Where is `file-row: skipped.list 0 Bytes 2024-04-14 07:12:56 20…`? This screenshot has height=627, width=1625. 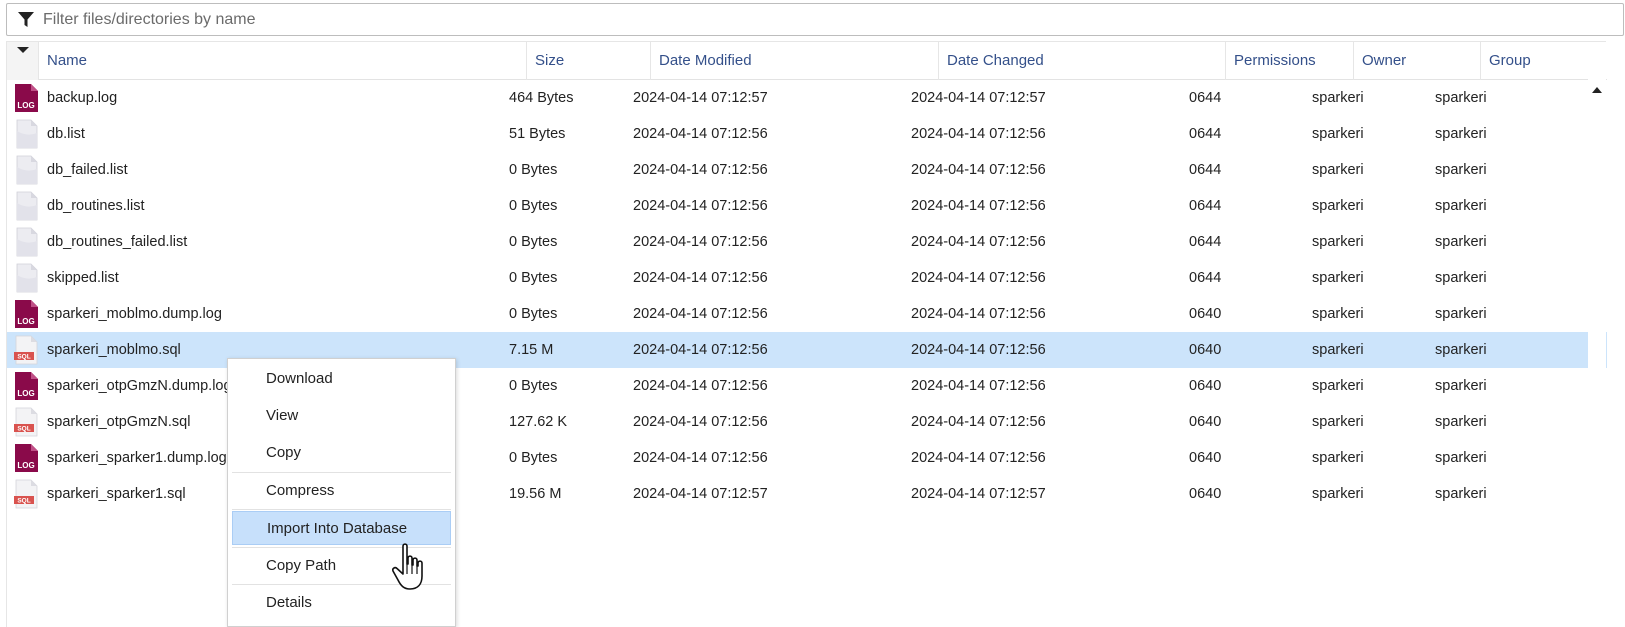
file-row: skipped.list 0 Bytes 2024-04-14 07:12:56 20… is located at coordinates (807, 278).